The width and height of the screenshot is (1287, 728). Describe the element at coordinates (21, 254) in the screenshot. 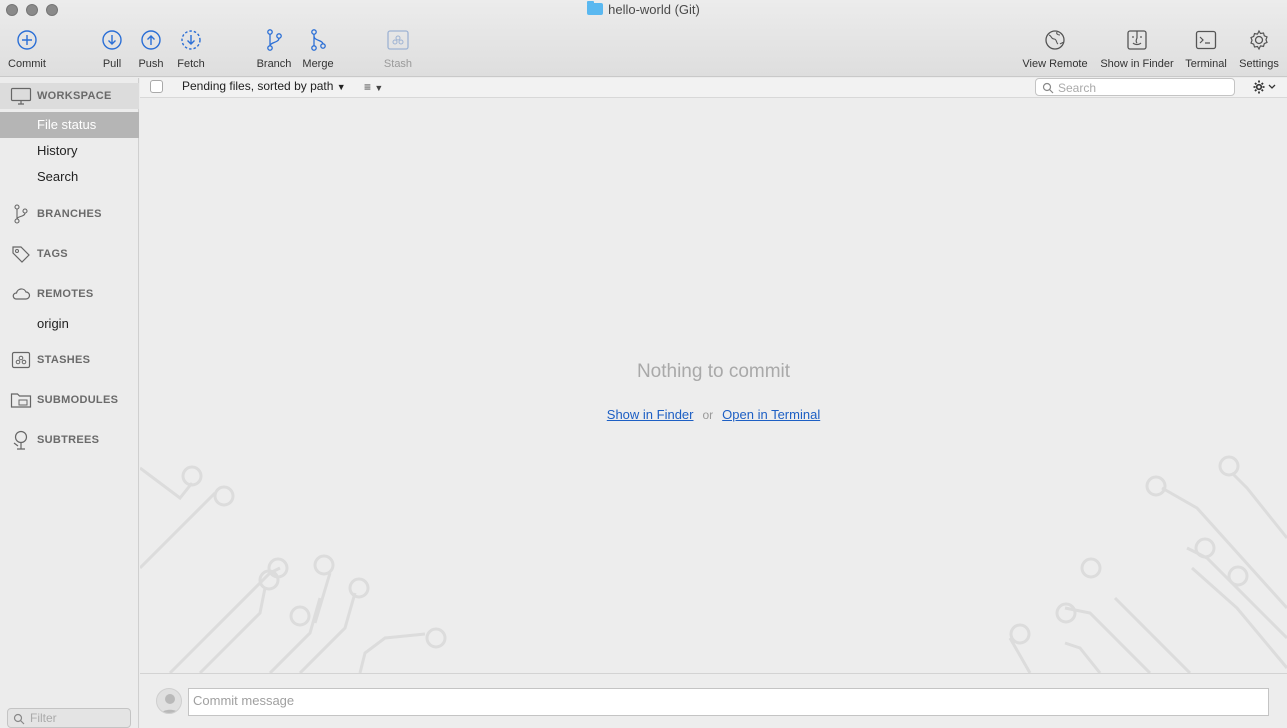

I see `tag-icon` at that location.